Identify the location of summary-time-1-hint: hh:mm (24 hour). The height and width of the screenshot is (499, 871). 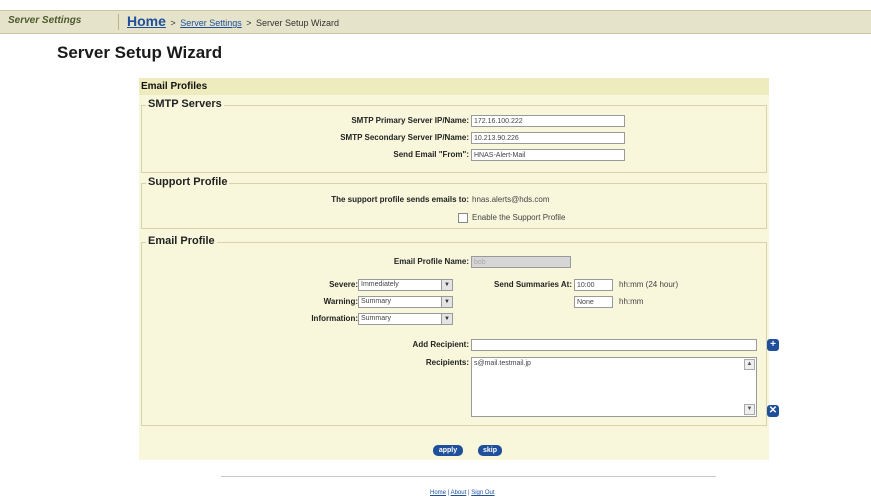
(649, 284).